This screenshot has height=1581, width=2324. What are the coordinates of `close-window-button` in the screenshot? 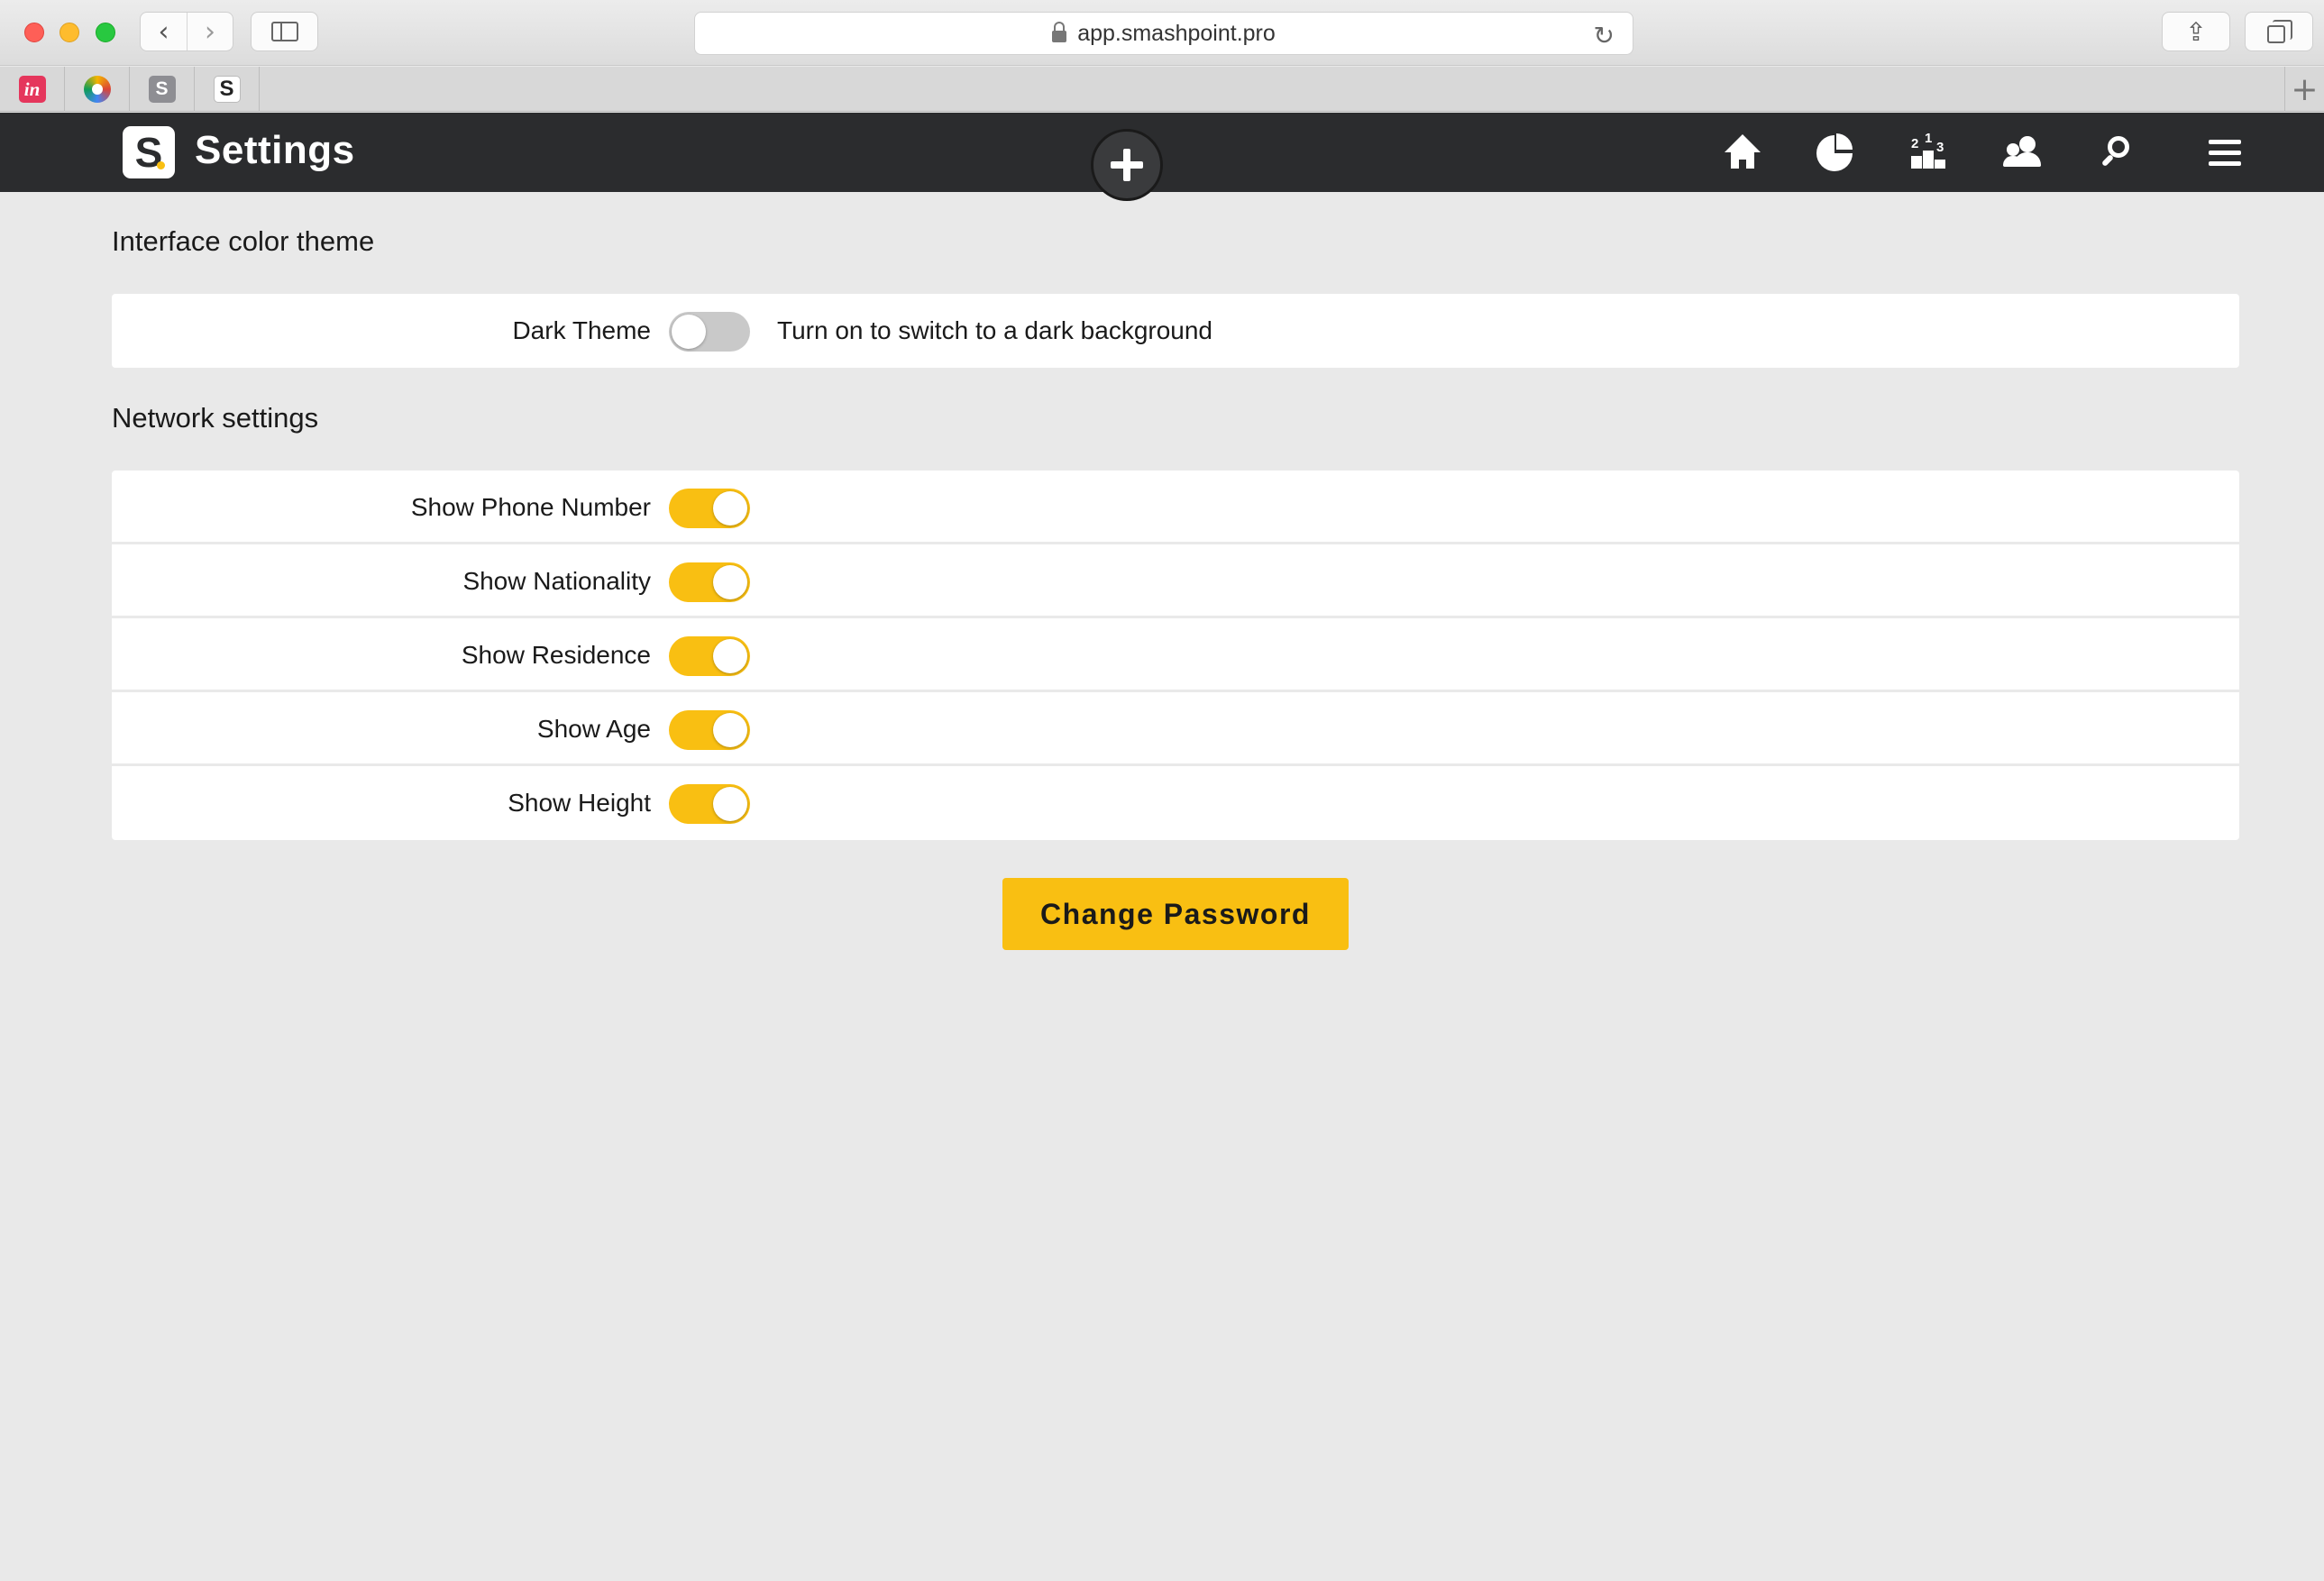 It's located at (34, 32).